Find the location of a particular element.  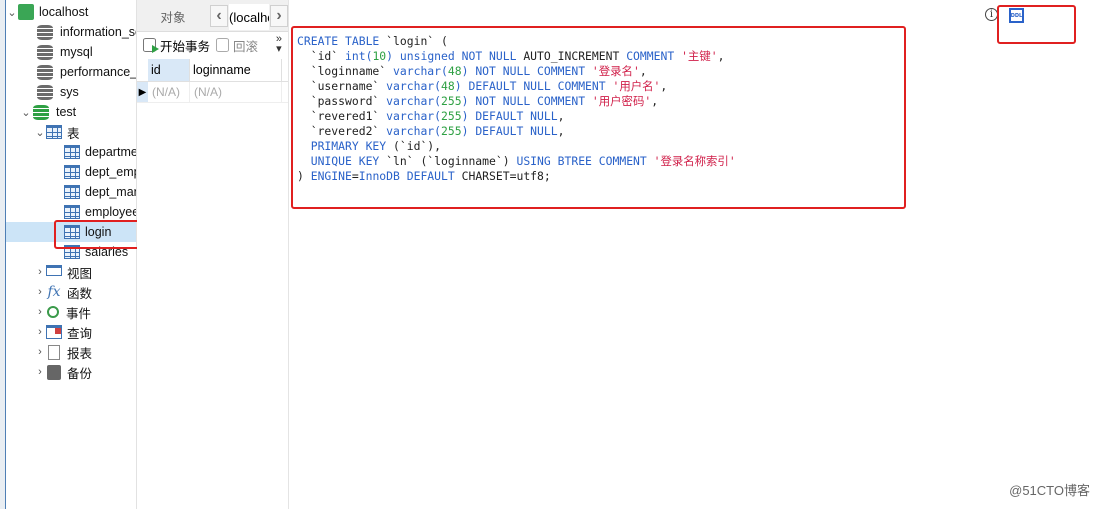

tree-item-table: departments is located at coordinates (71, 152).